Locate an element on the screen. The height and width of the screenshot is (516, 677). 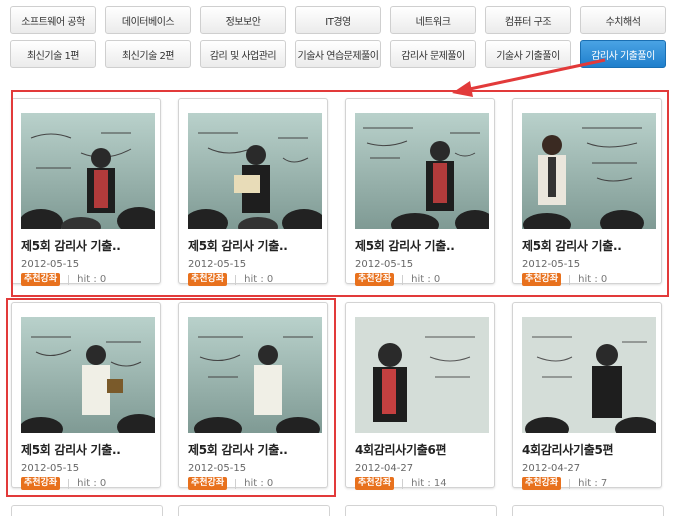
lecture-card: 4회감리사기출5편 2012-04-27 추천강좌 hit : 7 is located at coordinates (587, 396).